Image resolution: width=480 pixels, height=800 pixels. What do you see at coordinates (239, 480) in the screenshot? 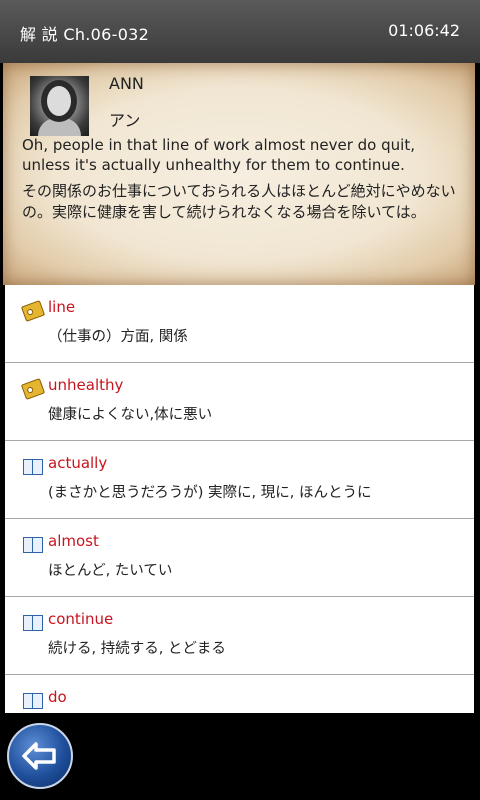
I see `list-item: actually (まさかと思うだろうが) 実際に, 現に, ほんとうに` at bounding box center [239, 480].